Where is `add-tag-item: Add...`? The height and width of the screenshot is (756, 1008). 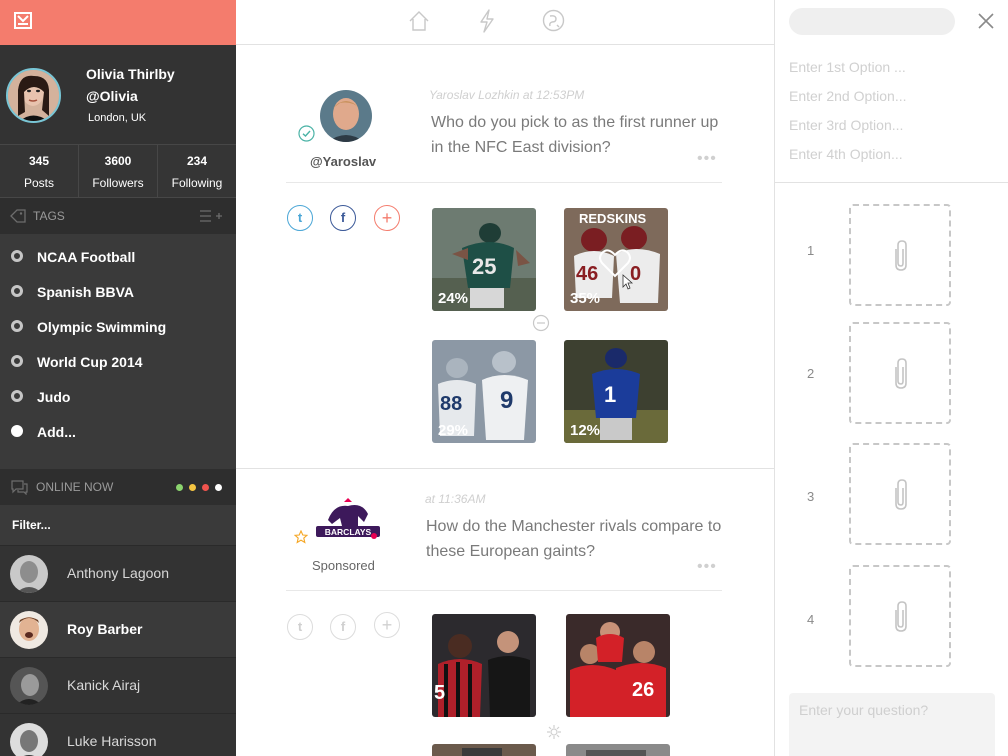 add-tag-item: Add... is located at coordinates (118, 431).